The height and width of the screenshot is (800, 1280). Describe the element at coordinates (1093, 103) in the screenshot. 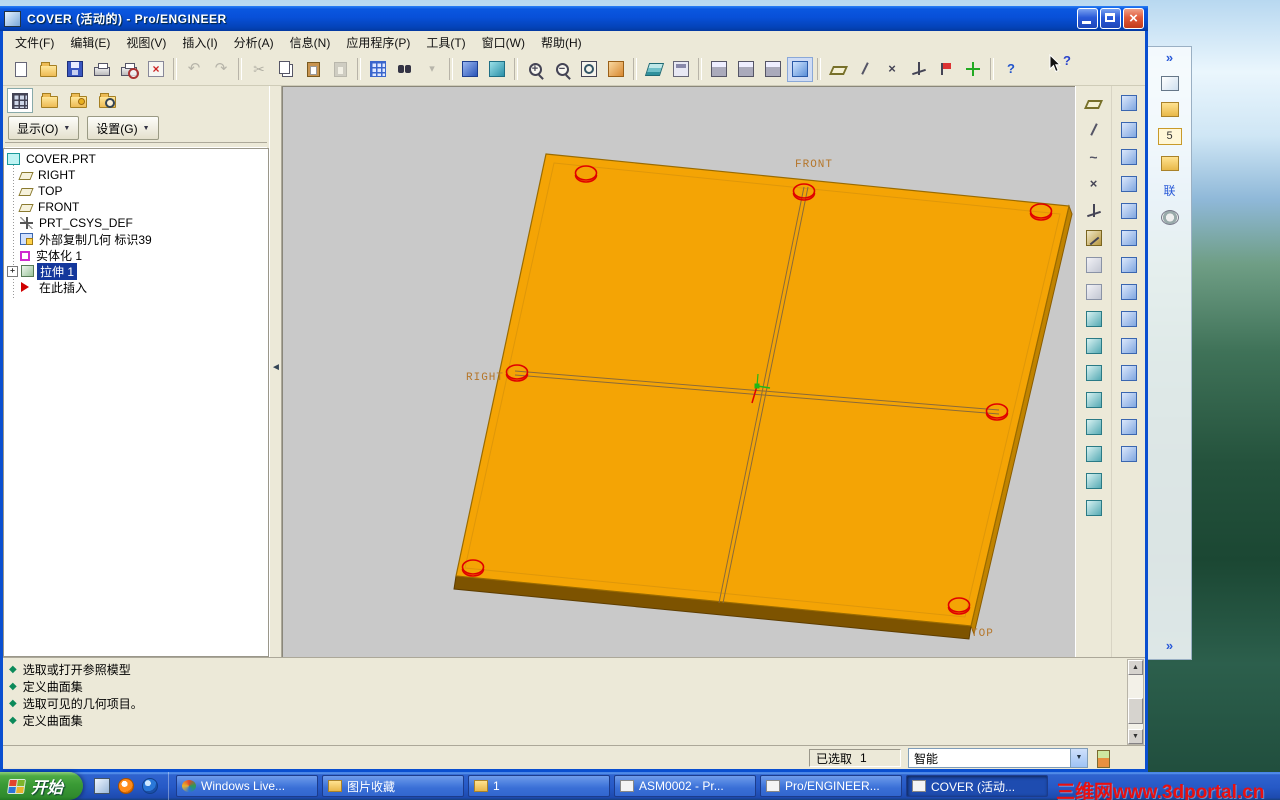

I see `datum-plane-button` at that location.